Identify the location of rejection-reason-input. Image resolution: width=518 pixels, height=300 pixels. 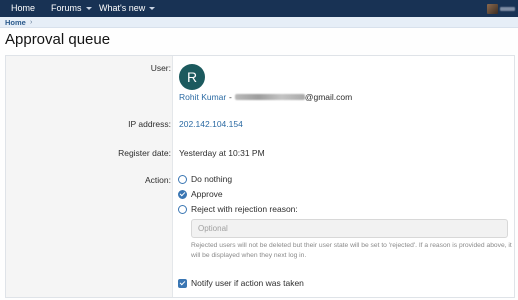
(349, 228).